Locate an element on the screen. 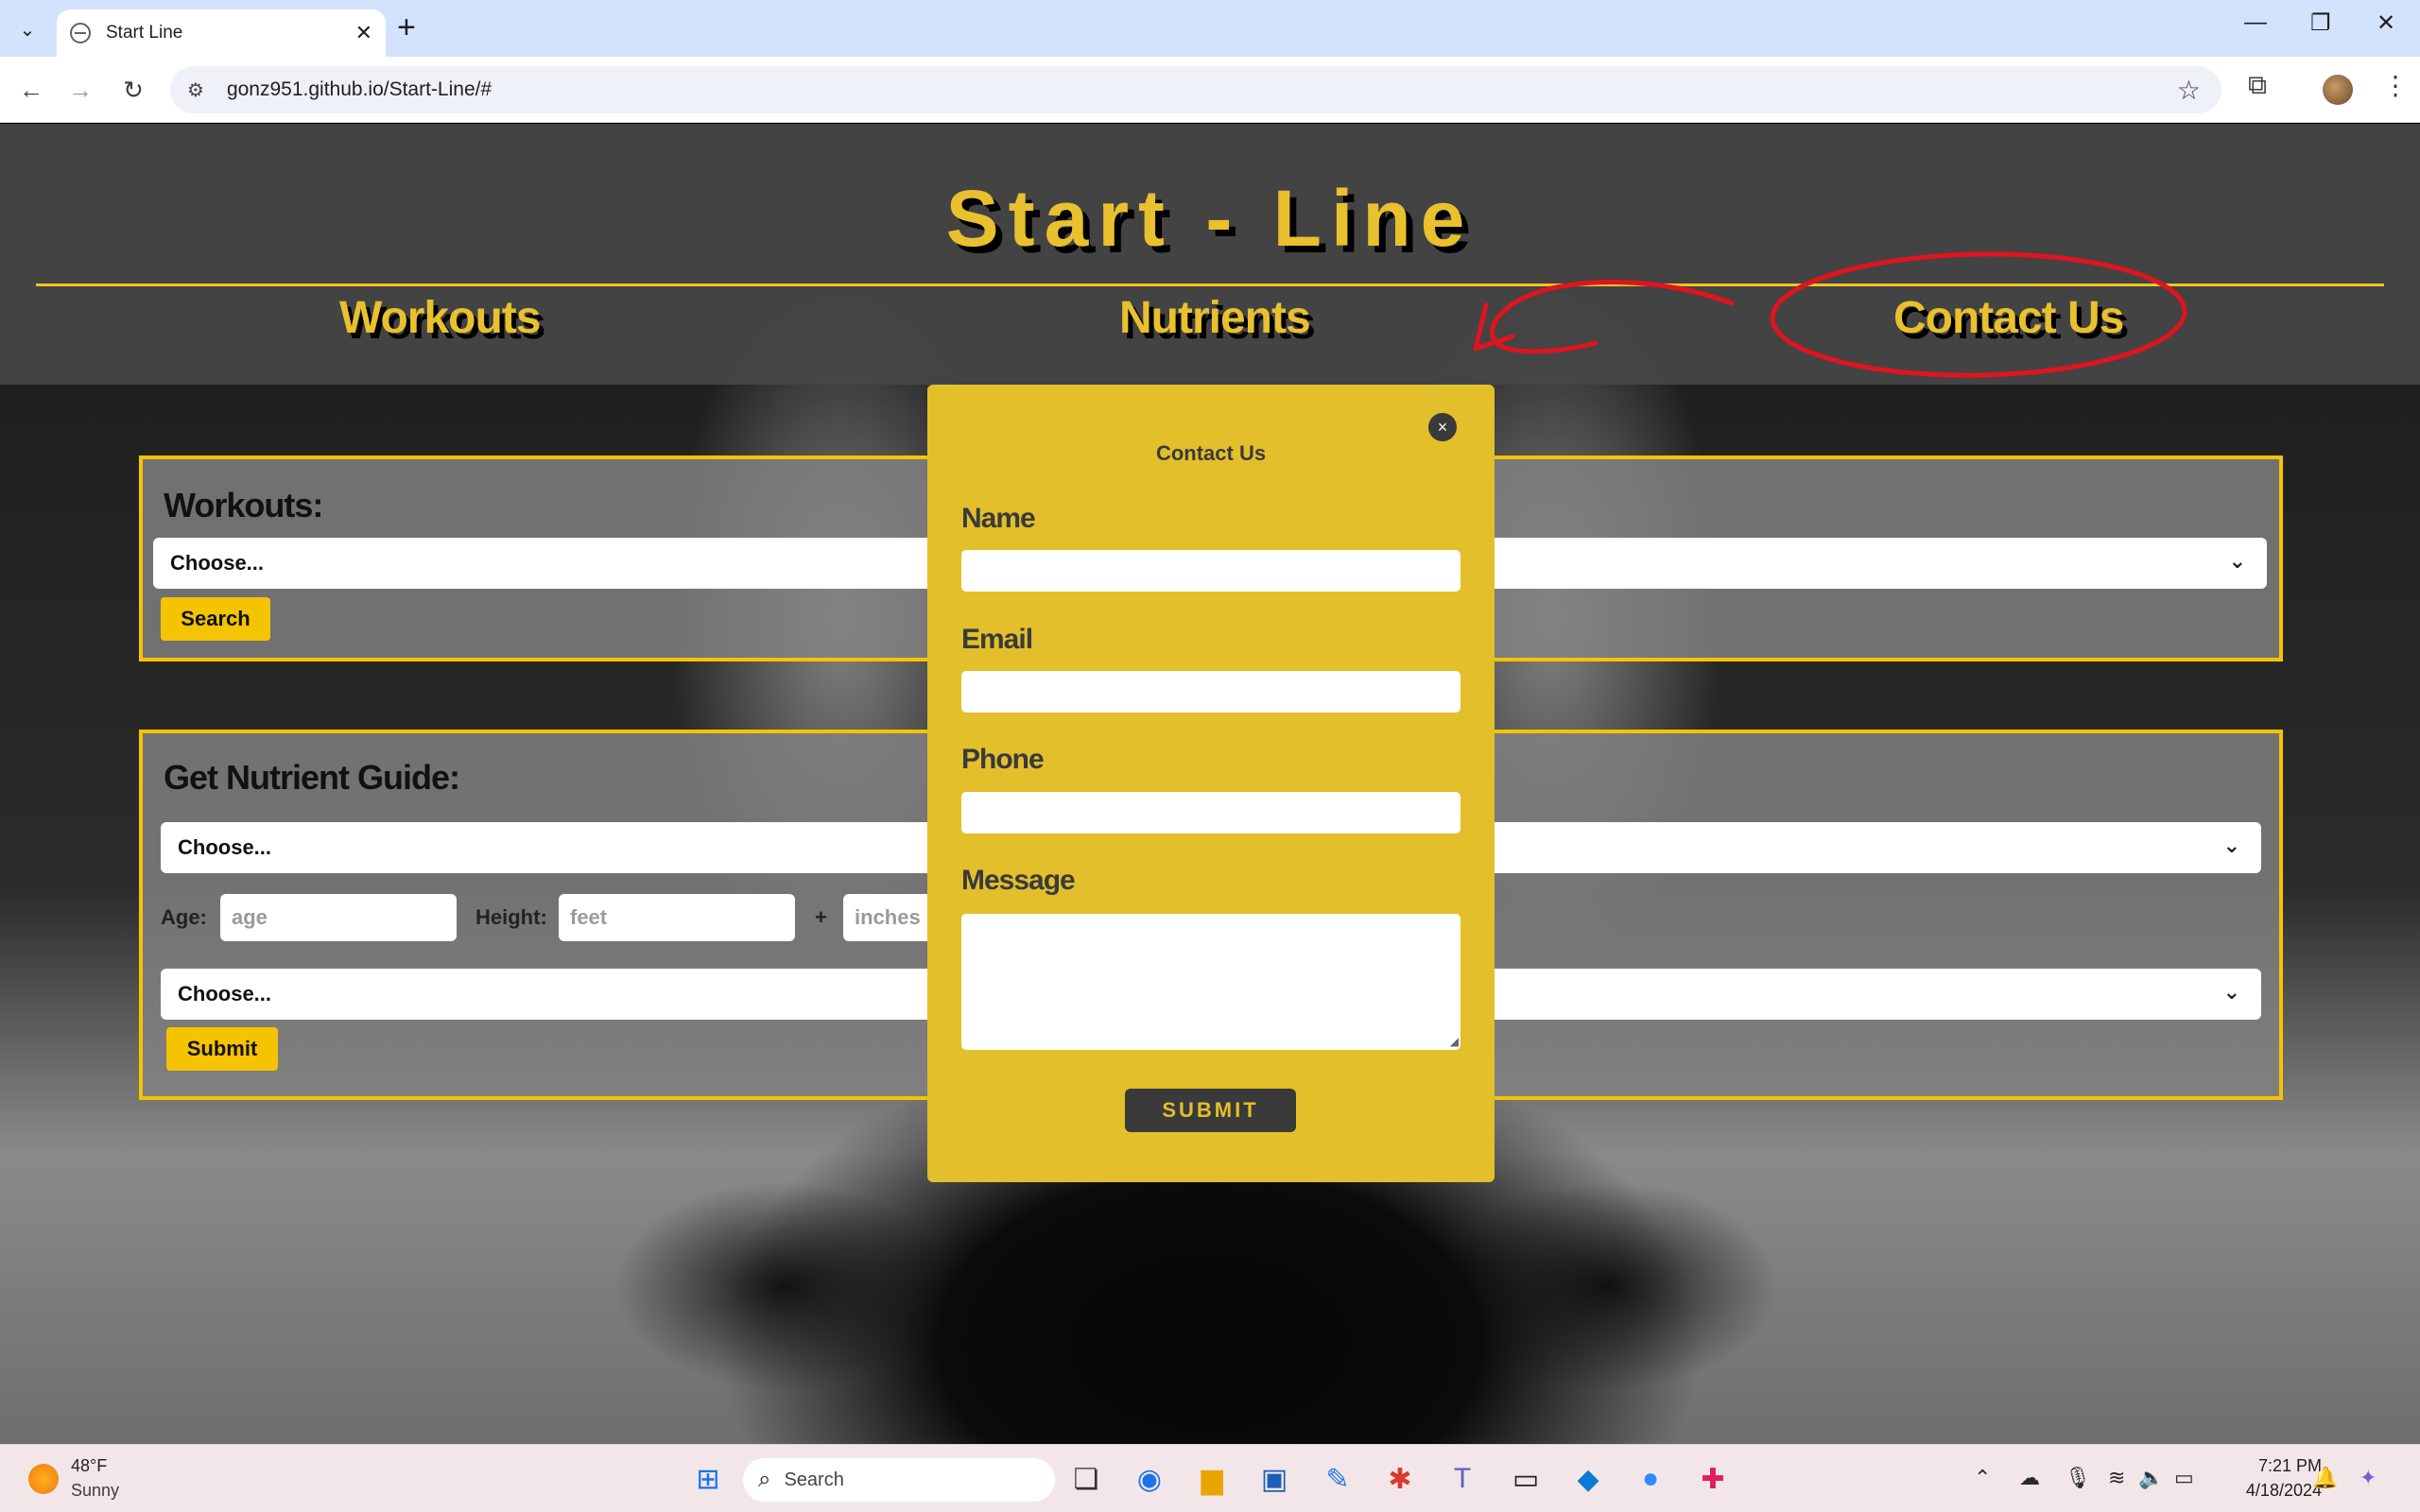  zoom-icon: ● is located at coordinates (1651, 1479).